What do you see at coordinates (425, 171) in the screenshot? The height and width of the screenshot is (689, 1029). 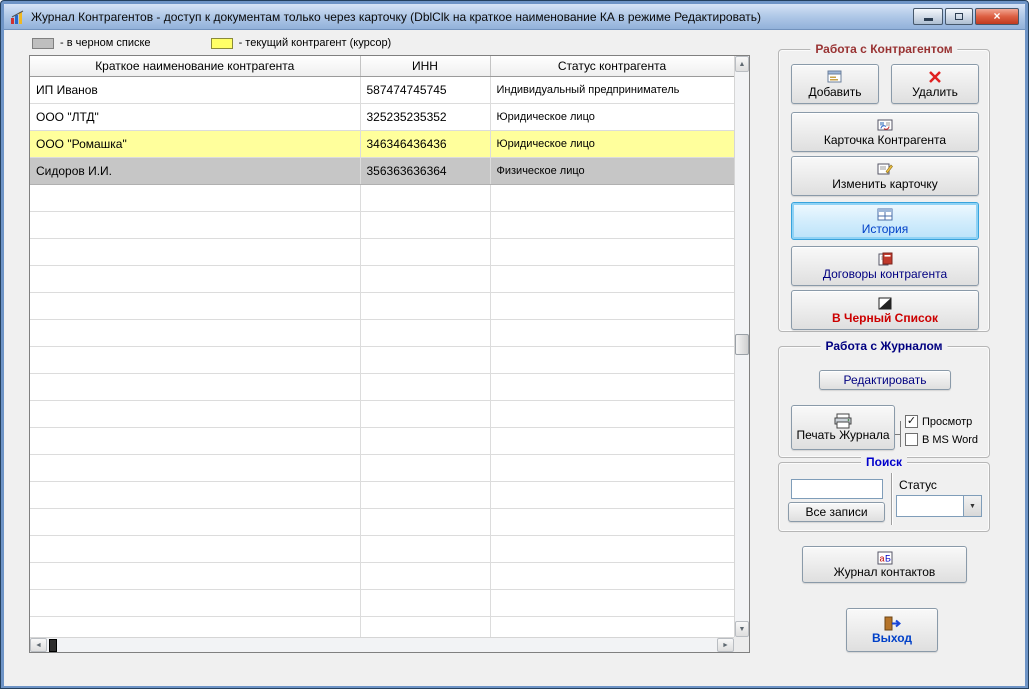 I see `cell-inn: 356363636364` at bounding box center [425, 171].